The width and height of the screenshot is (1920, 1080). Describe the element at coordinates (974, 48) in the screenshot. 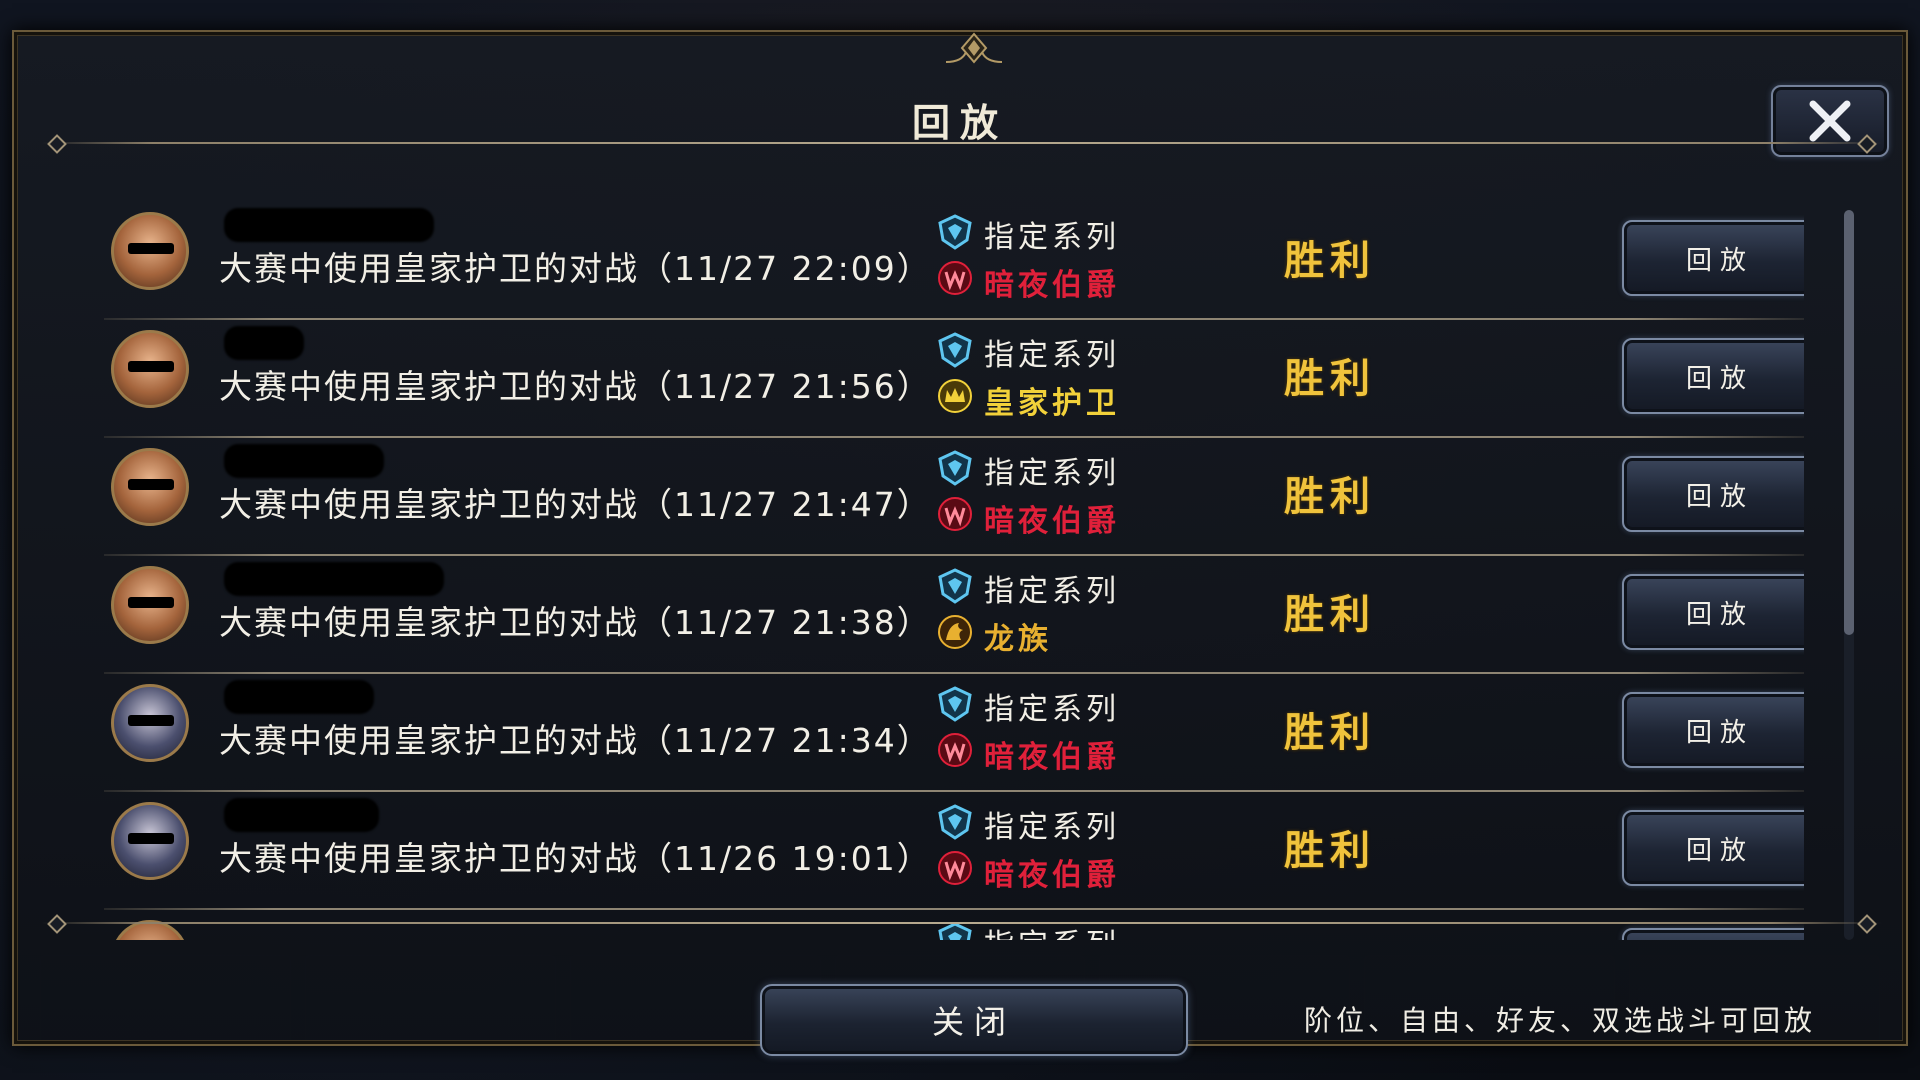

I see `top-ornament-icon` at that location.